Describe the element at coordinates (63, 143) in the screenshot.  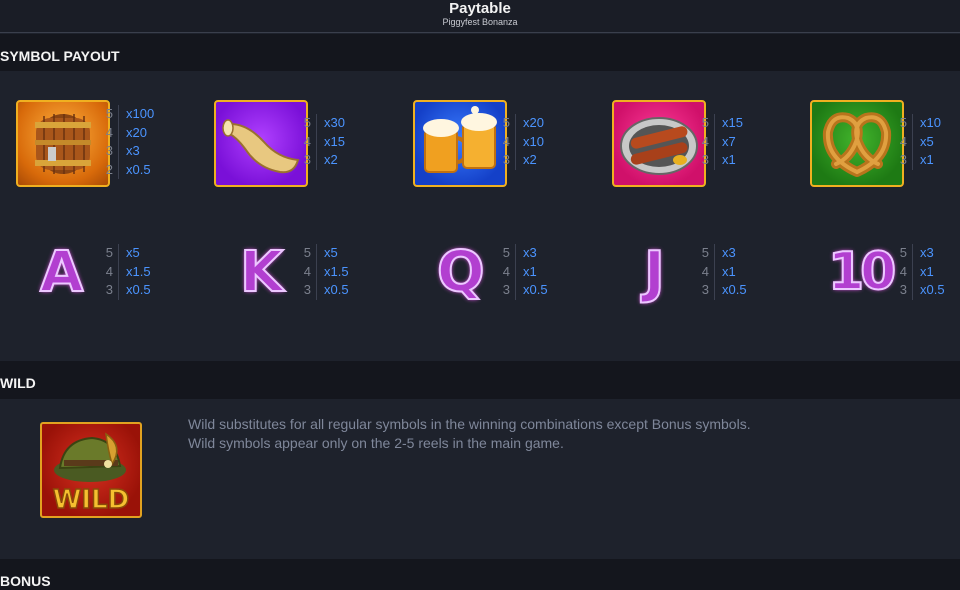
I see `barrel-icon` at that location.